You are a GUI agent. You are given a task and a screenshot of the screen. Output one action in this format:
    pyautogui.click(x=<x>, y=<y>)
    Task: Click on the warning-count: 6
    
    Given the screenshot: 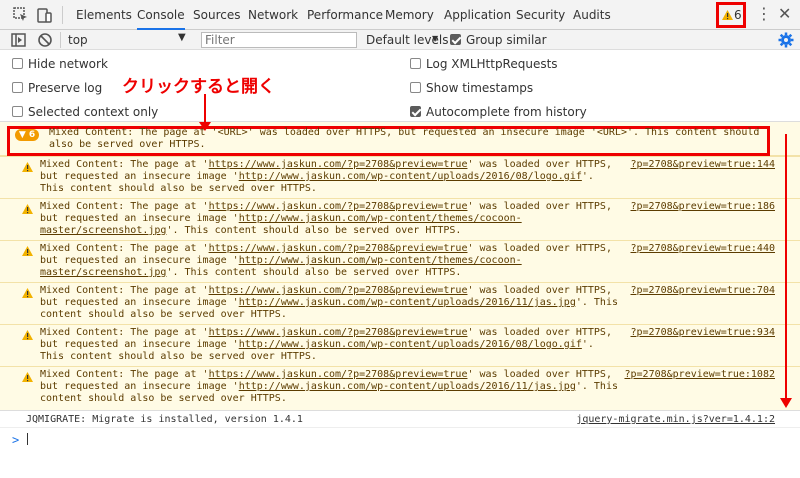 What is the action you would take?
    pyautogui.click(x=738, y=15)
    